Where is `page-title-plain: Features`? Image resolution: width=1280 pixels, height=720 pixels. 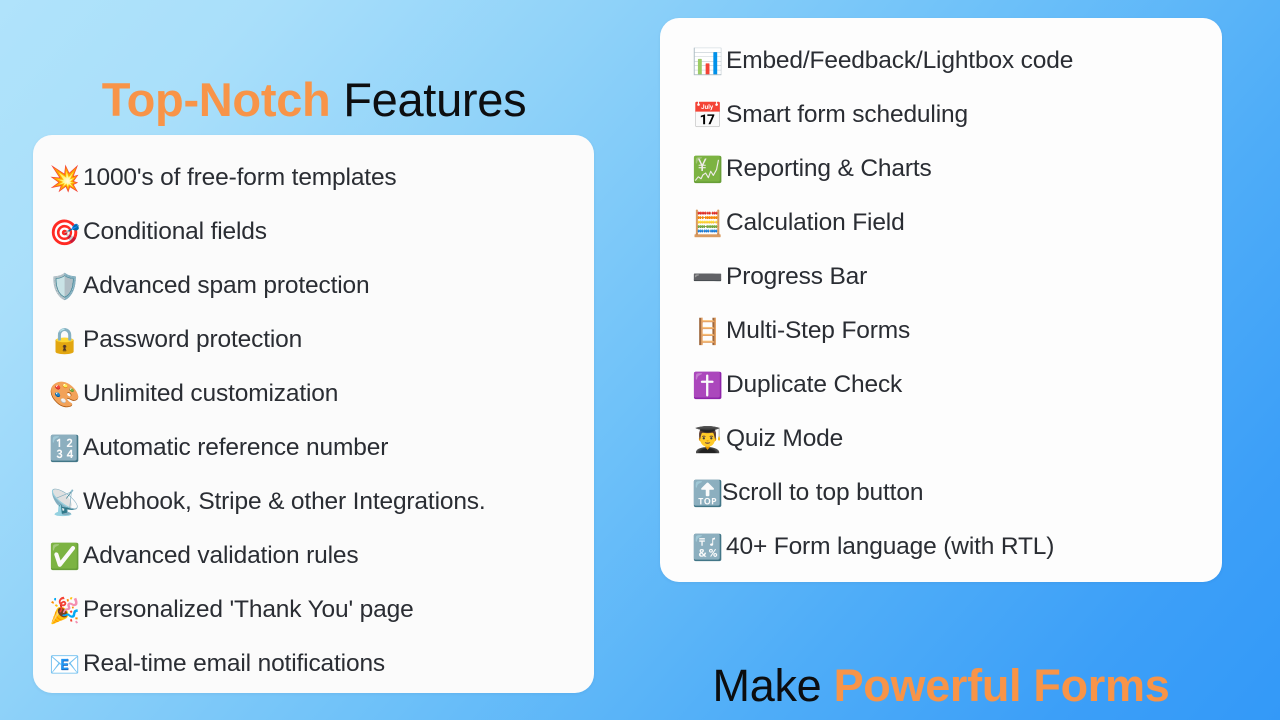
page-title-plain: Features is located at coordinates (435, 100).